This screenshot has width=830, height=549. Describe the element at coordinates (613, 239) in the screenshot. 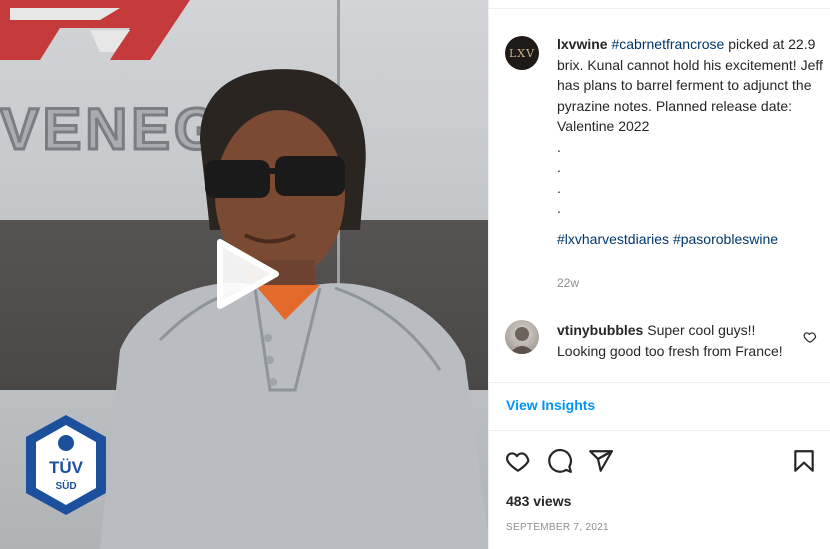

I see `hashtag-link: #lxvharvestdiaries` at that location.